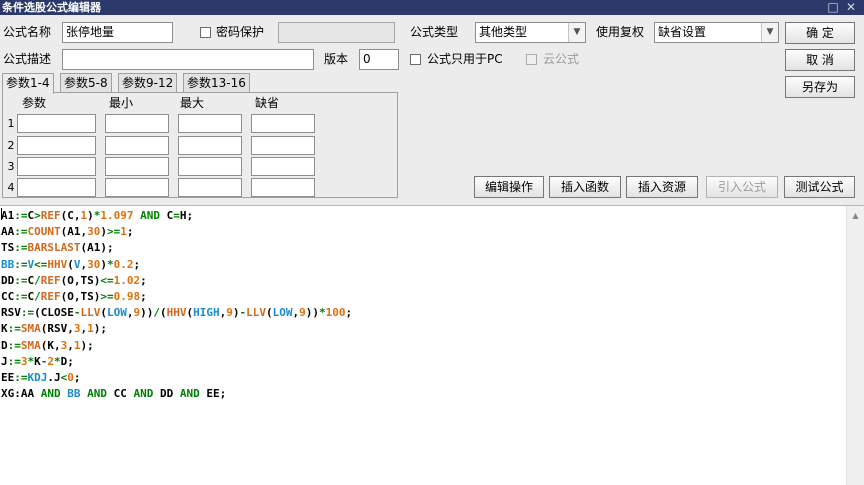 This screenshot has width=864, height=485. Describe the element at coordinates (121, 103) in the screenshot. I see `param-header-min: 最小` at that location.